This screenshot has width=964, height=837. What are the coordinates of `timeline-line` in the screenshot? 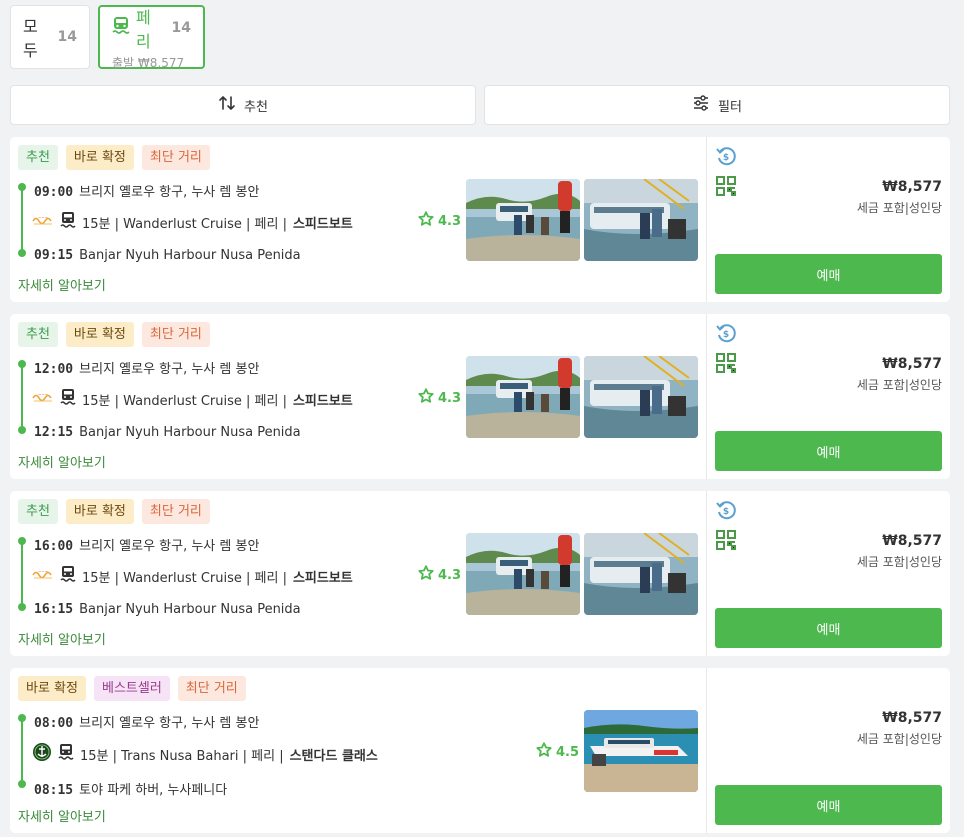 It's located at (22, 574).